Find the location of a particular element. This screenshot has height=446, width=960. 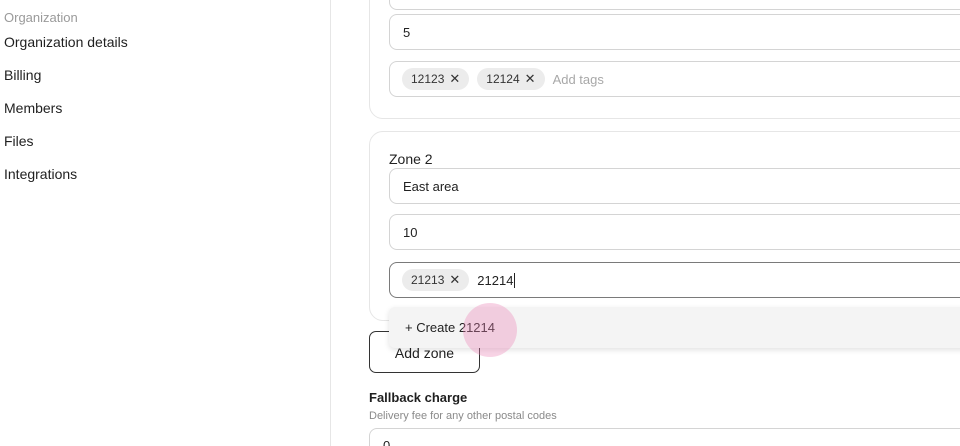

sidebar-item-billing: Billing is located at coordinates (22, 75).